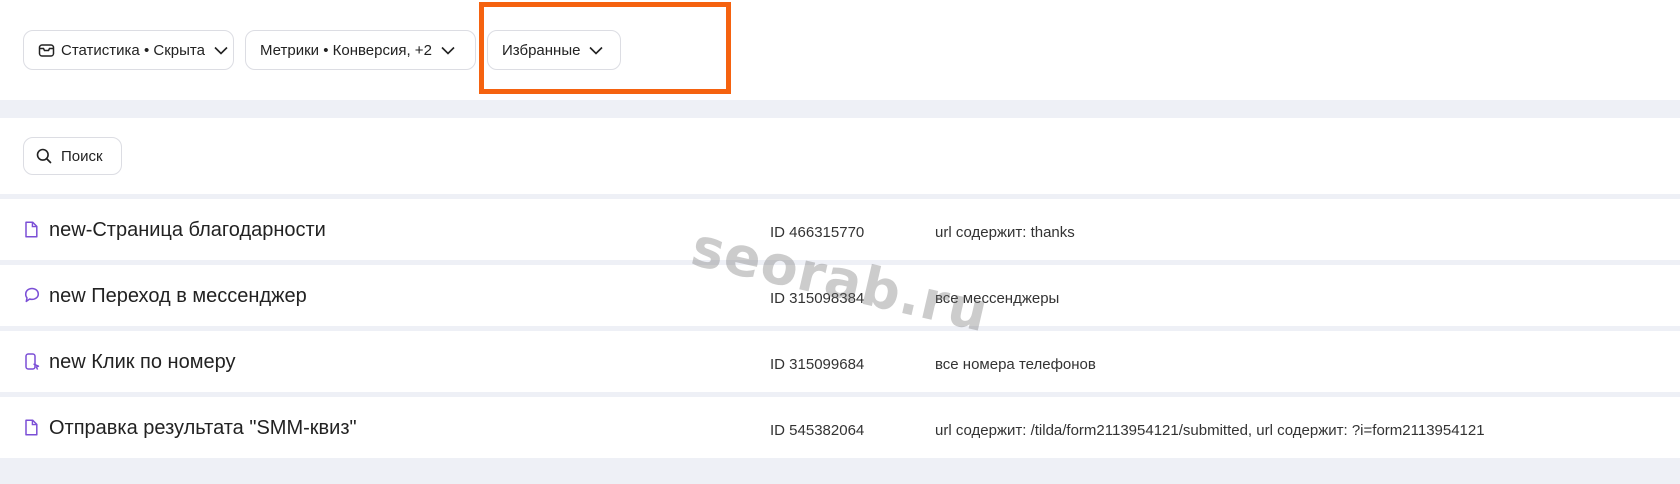  I want to click on favorites-filter-button: Избранные, so click(554, 50).